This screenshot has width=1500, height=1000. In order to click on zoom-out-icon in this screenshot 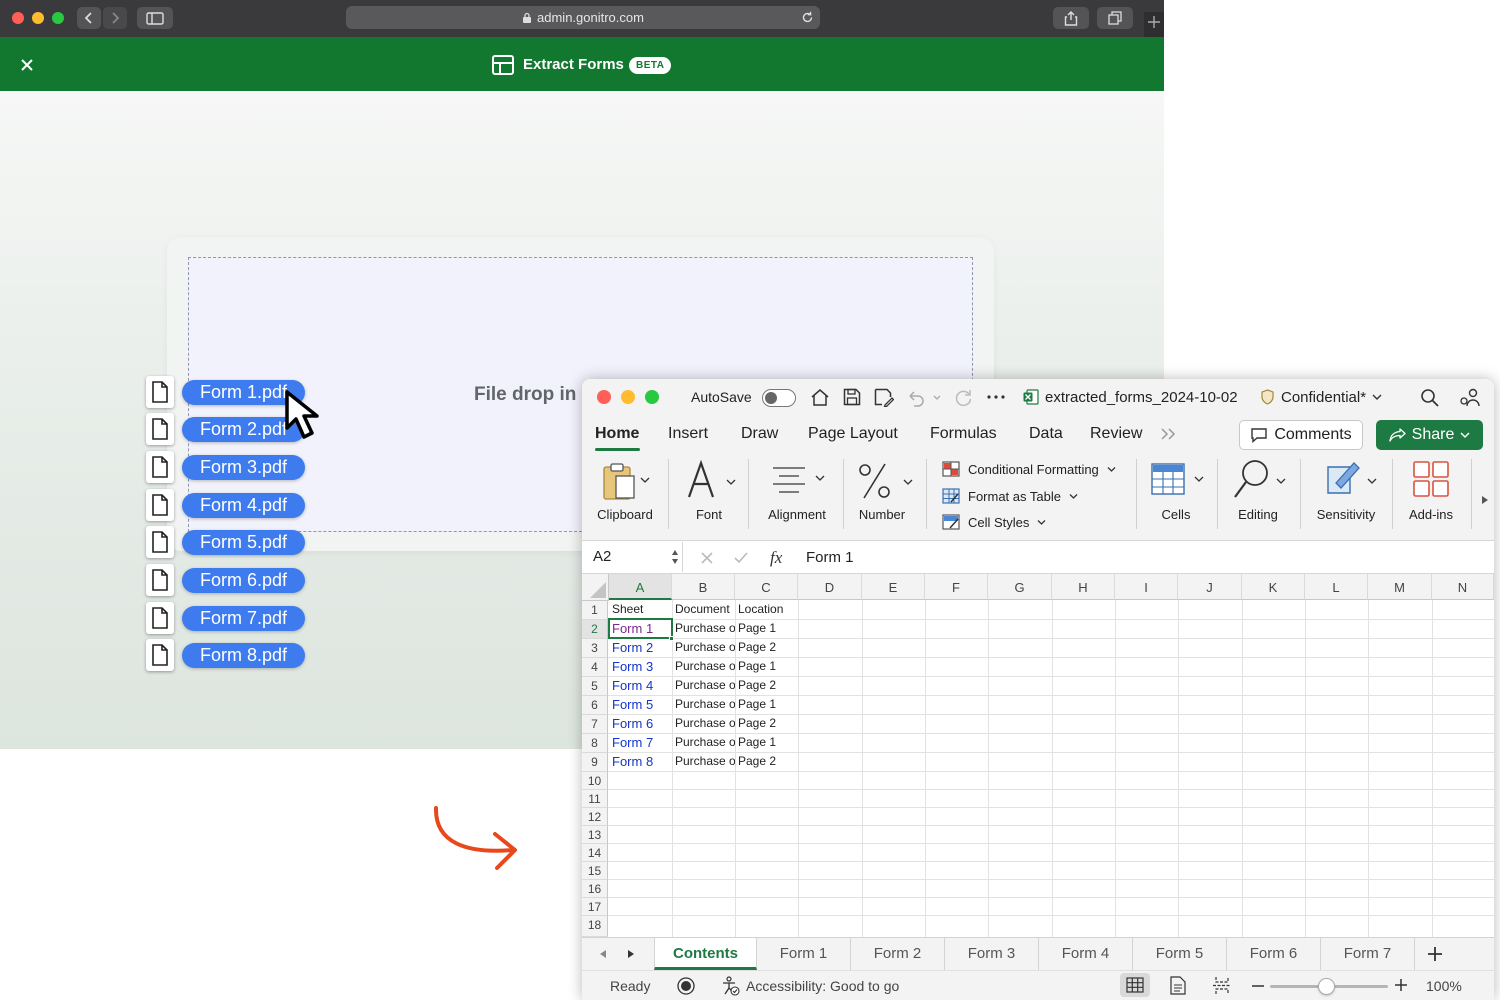, I will do `click(1258, 986)`.